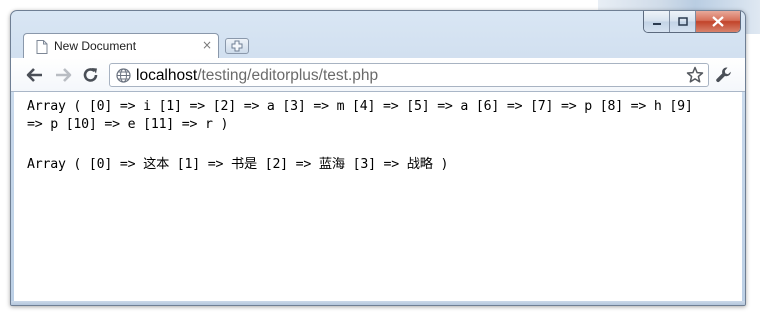 The height and width of the screenshot is (320, 760). I want to click on maximize-button, so click(683, 21).